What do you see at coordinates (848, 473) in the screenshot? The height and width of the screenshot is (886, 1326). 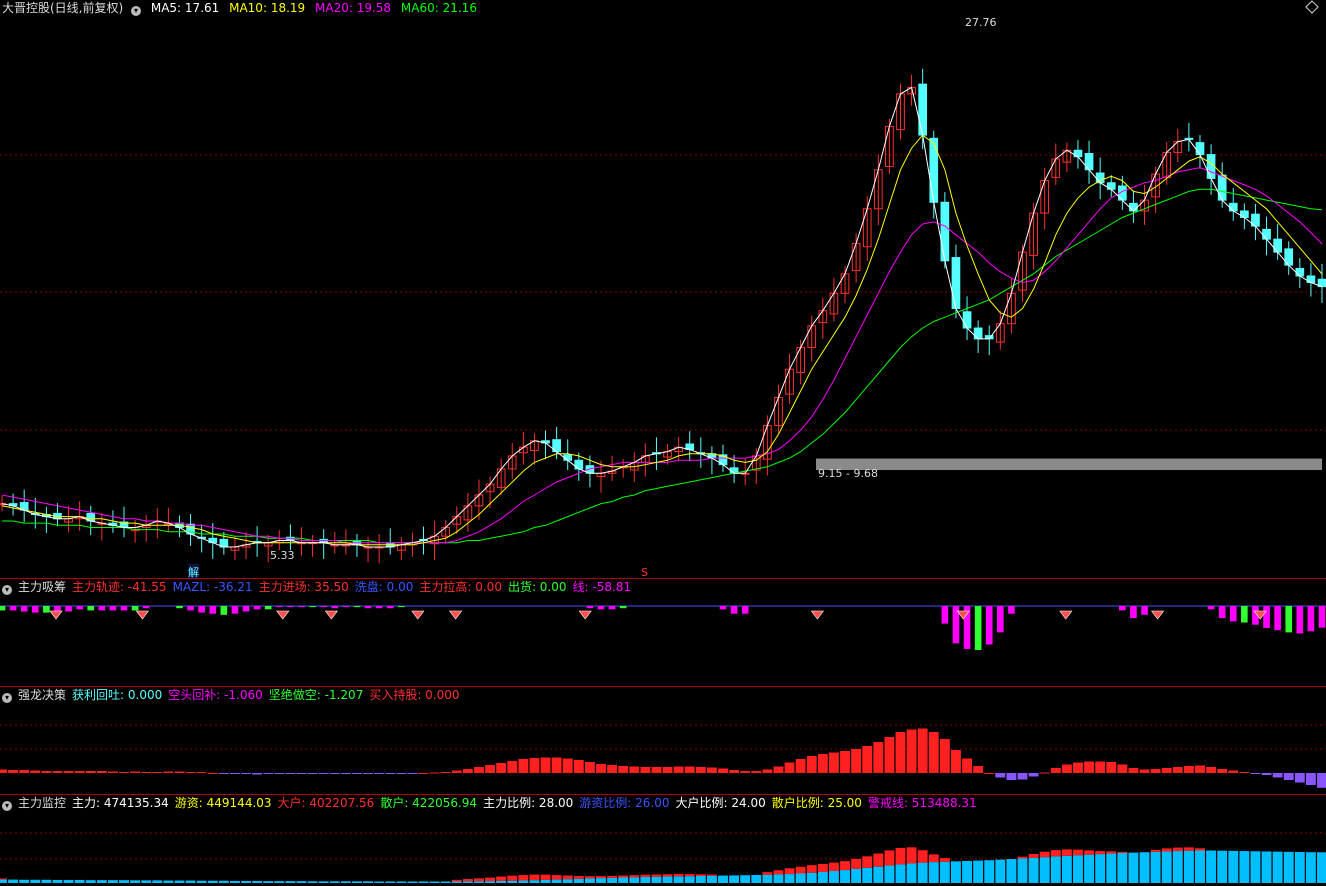 I see `range-label: 9.15 - 9.68` at bounding box center [848, 473].